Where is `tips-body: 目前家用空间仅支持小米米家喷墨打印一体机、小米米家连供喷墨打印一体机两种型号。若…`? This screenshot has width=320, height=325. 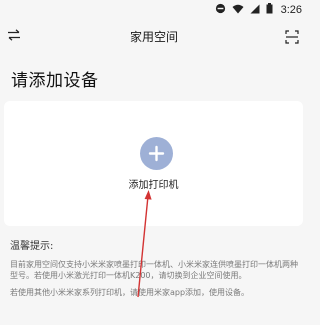
tips-body: 目前家用空间仅支持小米米家喷墨打印一体机、小米米家连供喷墨打印一体机两种型号。若… is located at coordinates (154, 270).